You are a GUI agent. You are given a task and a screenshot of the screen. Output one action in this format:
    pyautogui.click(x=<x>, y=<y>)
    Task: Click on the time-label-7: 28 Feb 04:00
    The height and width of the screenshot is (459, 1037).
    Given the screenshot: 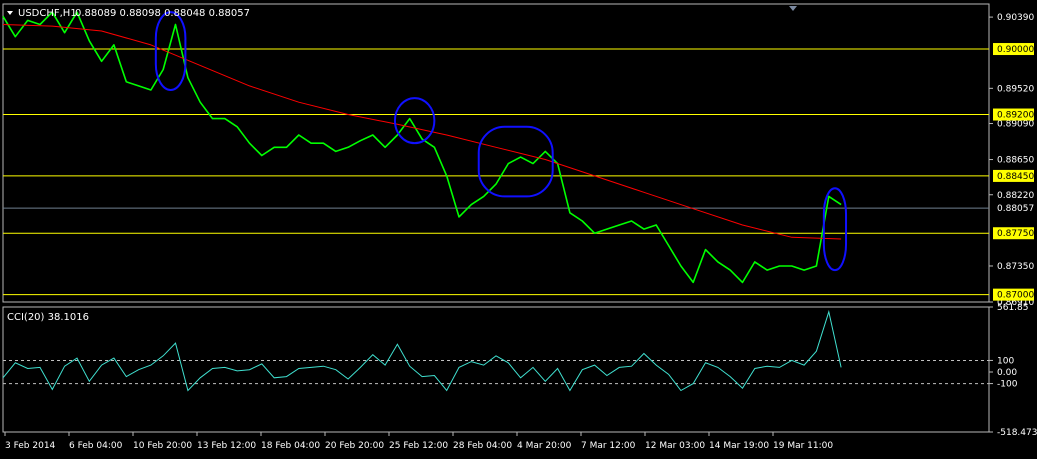 What is the action you would take?
    pyautogui.click(x=482, y=446)
    